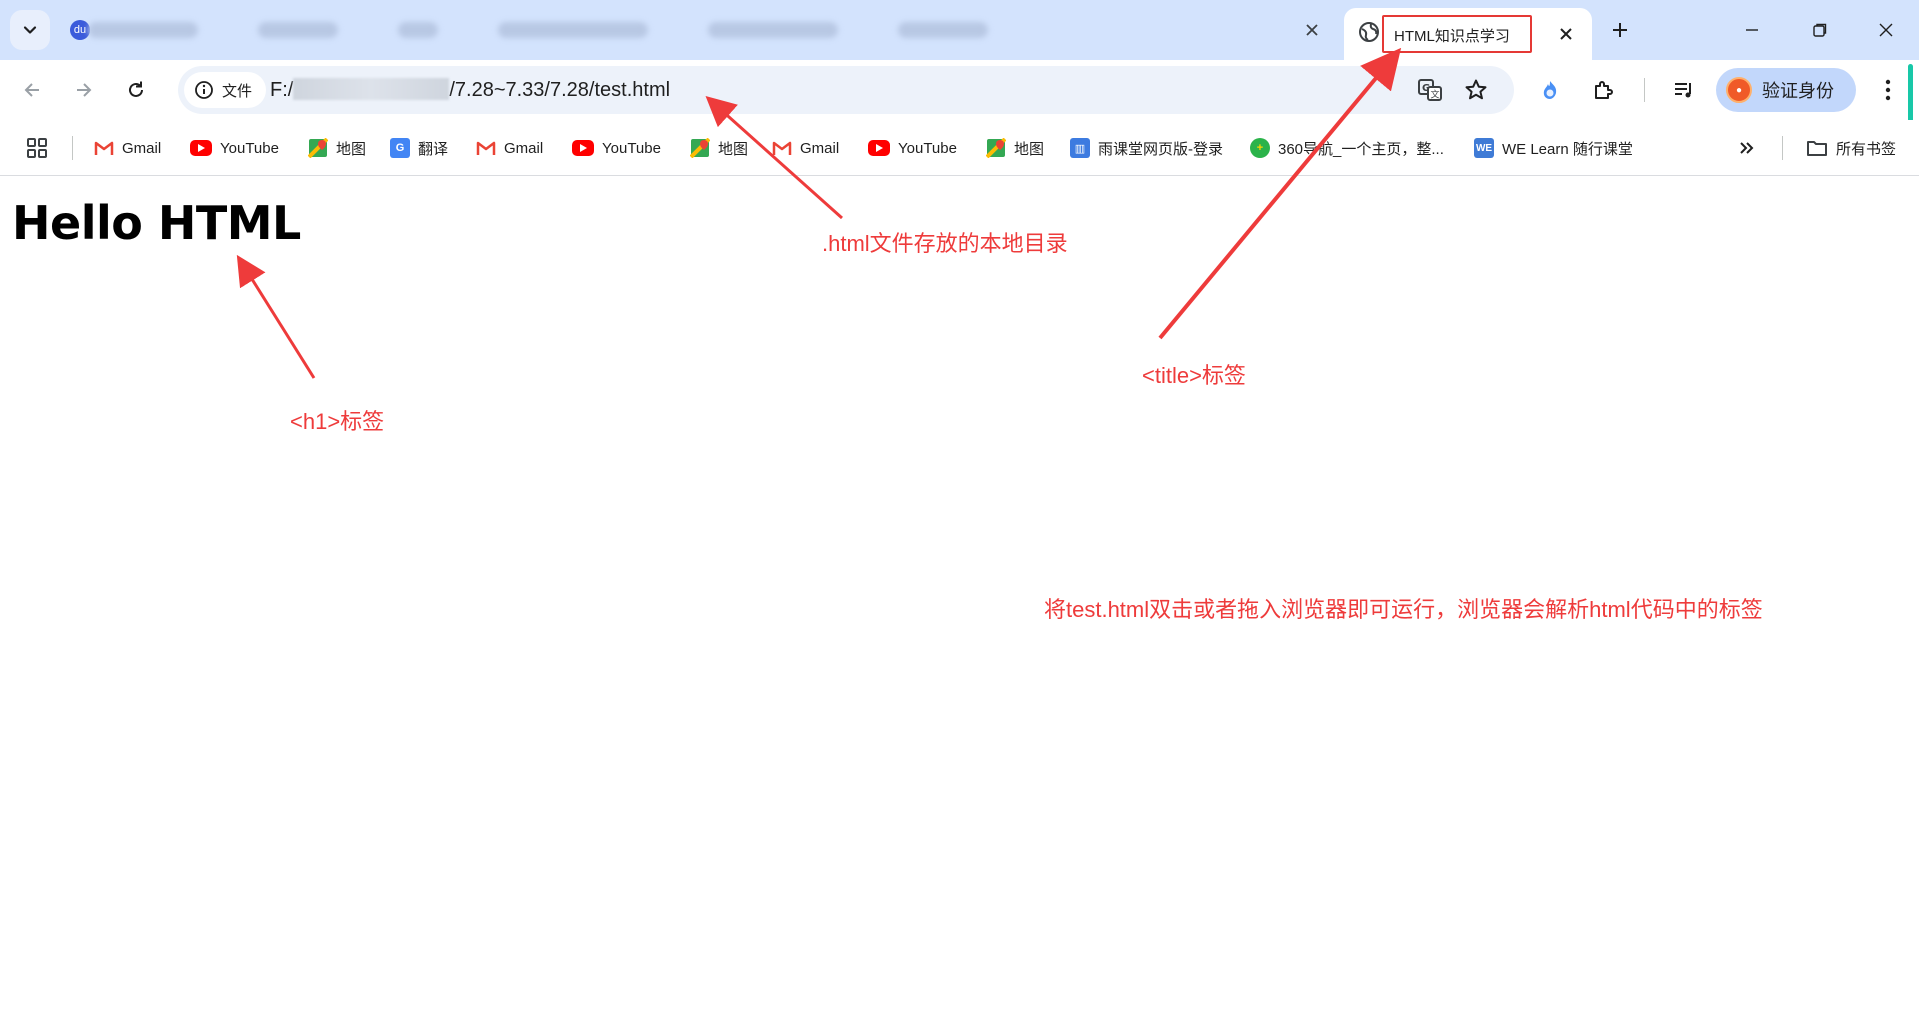 The height and width of the screenshot is (1035, 1919). I want to click on chevron-double-right-icon, so click(1747, 148).